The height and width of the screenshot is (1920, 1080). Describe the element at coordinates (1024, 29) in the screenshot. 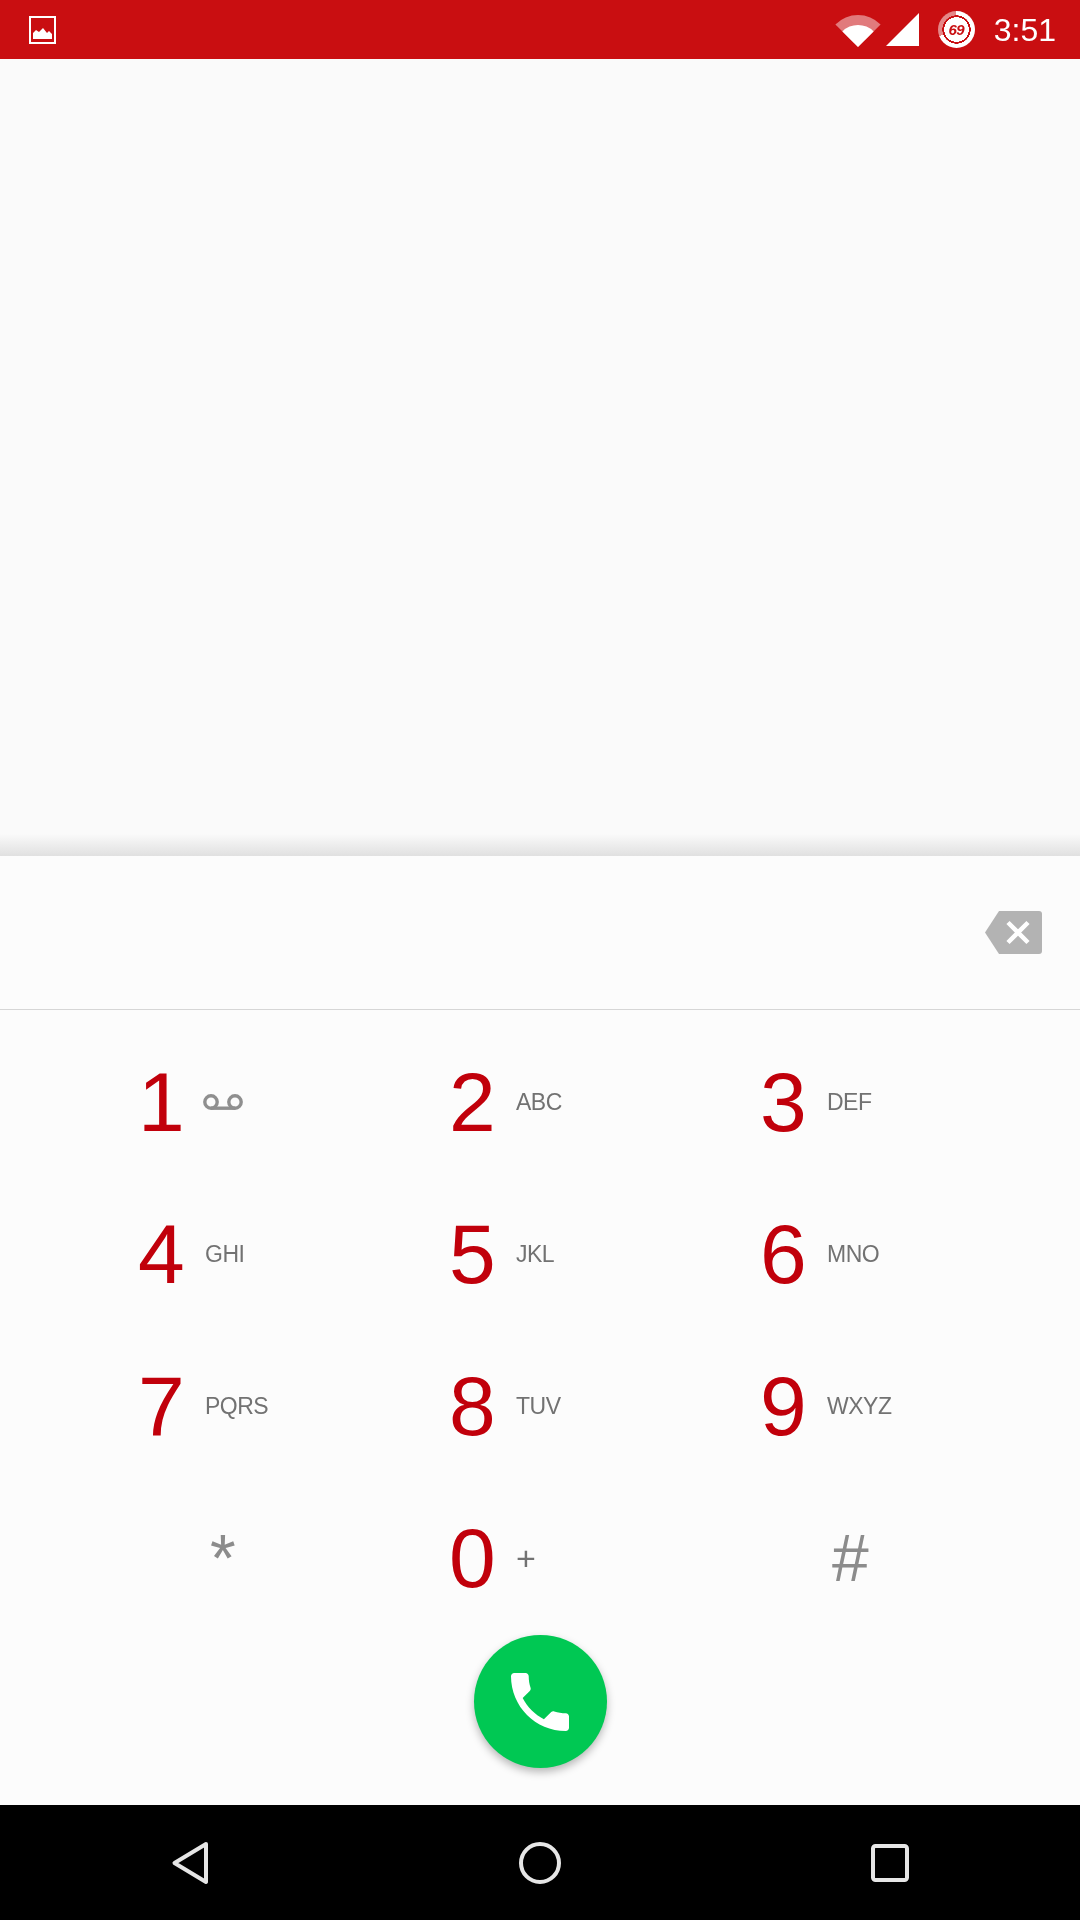

I see `status-time: 3:51` at that location.